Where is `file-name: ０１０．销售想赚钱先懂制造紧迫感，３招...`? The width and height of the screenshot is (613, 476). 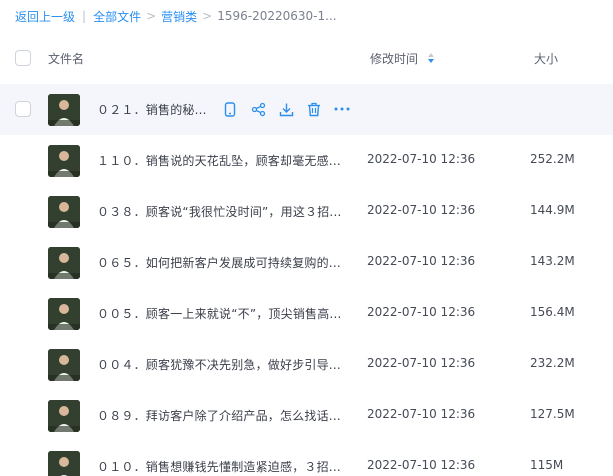 file-name: ０１０．销售想赚钱先懂制造紧迫感，３招... is located at coordinates (219, 466).